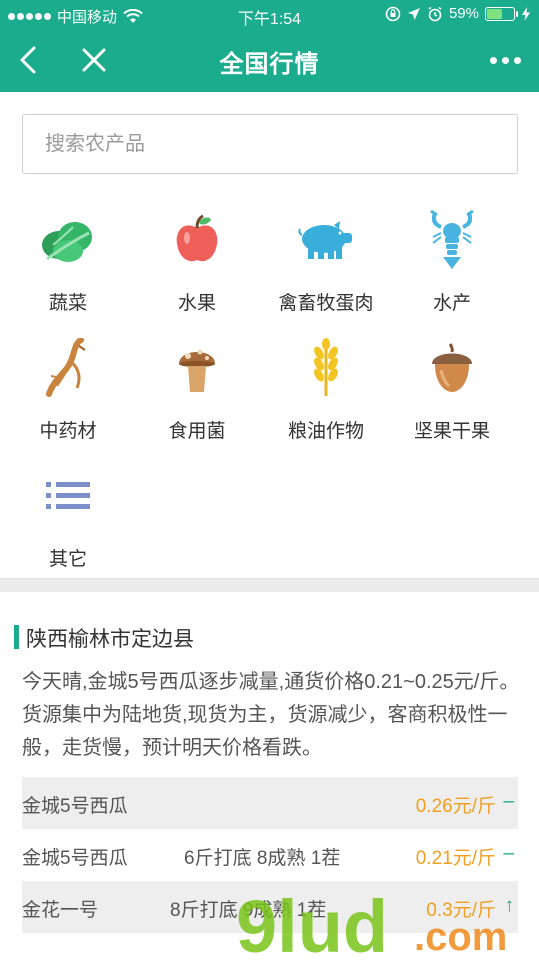  What do you see at coordinates (60, 910) in the screenshot?
I see `product-name: 金花一号` at bounding box center [60, 910].